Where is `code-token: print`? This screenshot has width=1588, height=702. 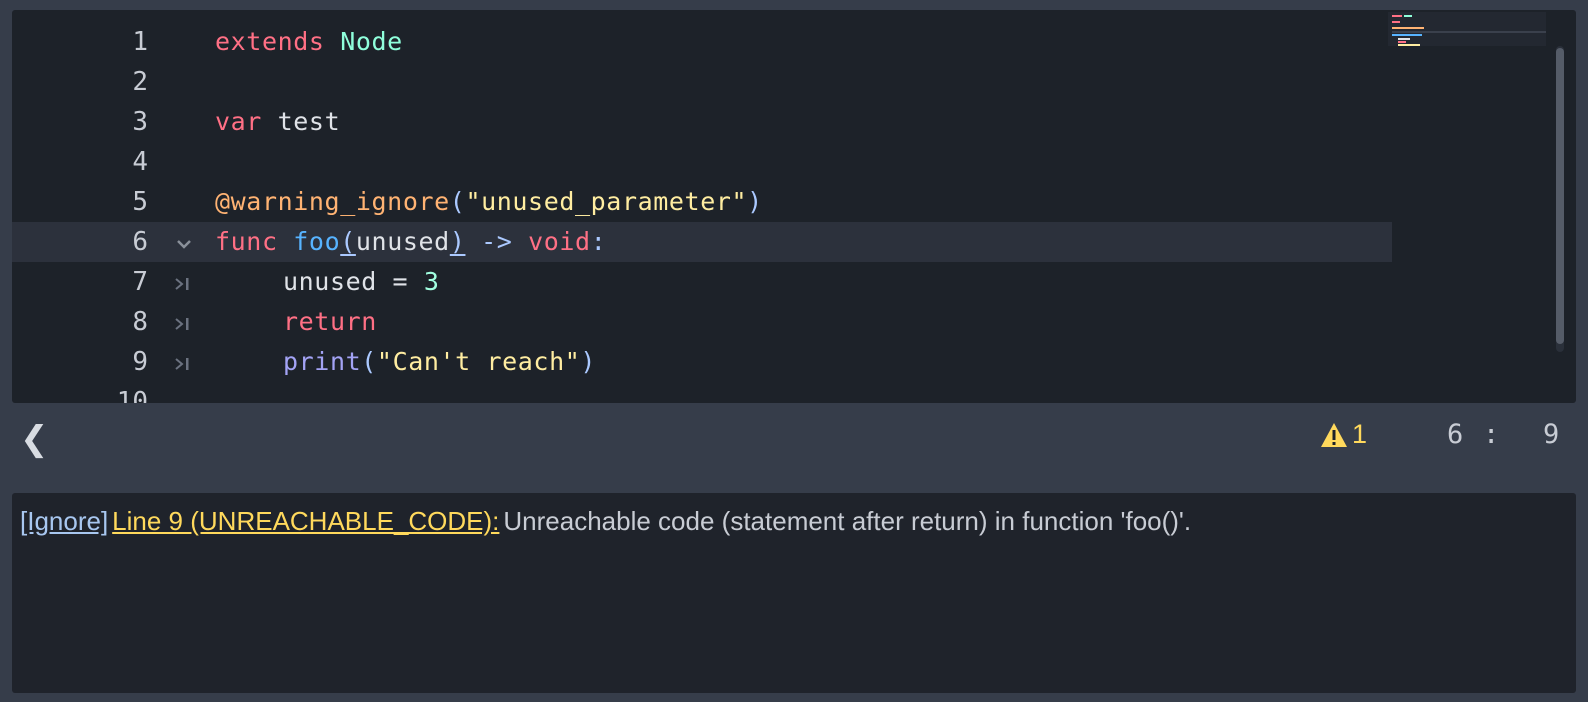 code-token: print is located at coordinates (322, 361).